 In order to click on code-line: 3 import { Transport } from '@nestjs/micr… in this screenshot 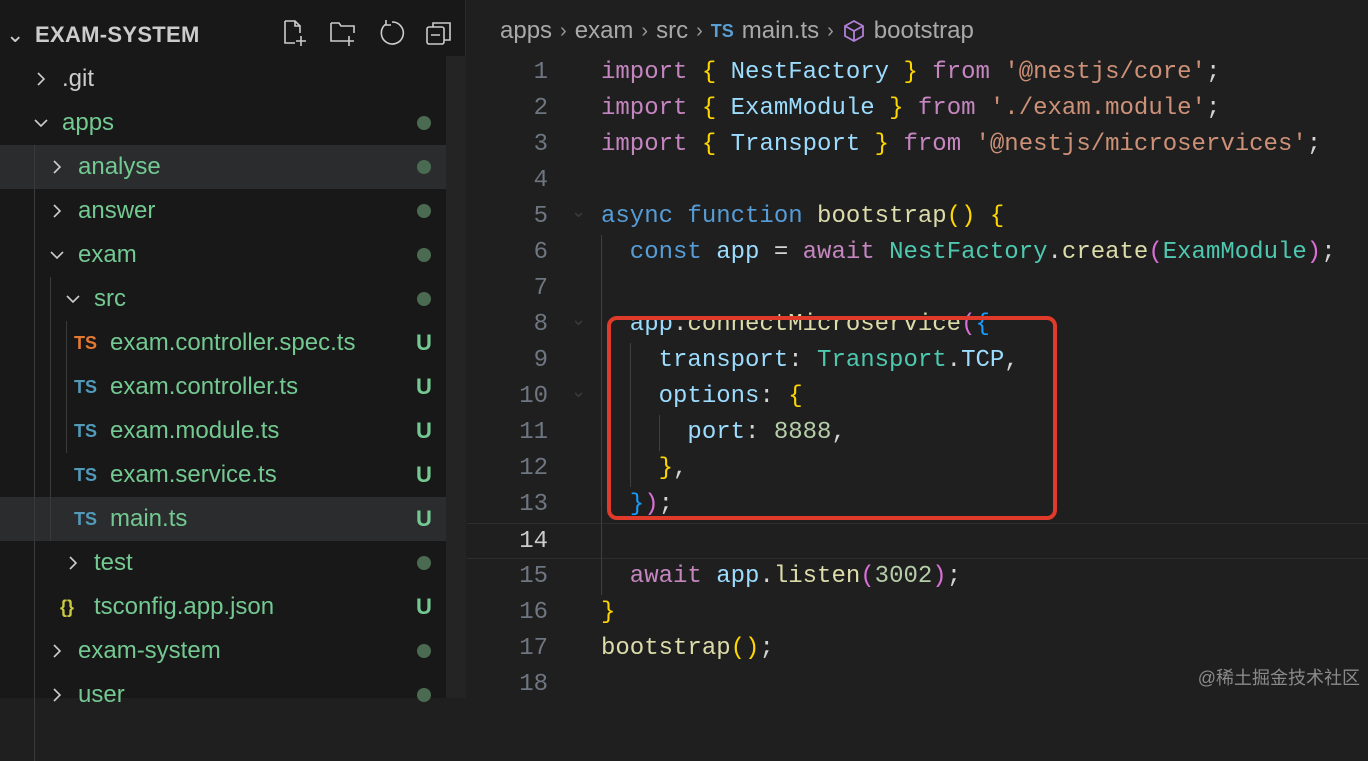, I will do `click(917, 145)`.